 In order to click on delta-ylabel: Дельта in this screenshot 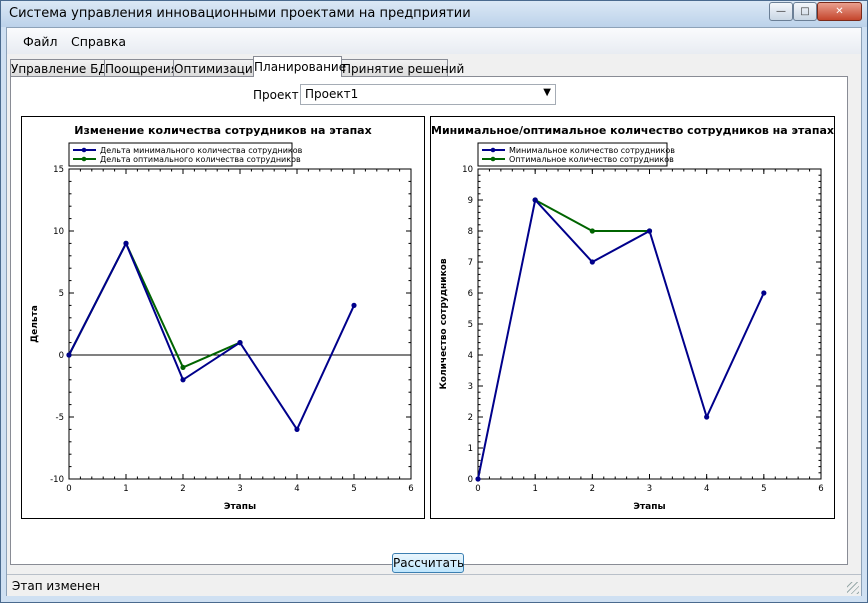, I will do `click(35, 324)`.